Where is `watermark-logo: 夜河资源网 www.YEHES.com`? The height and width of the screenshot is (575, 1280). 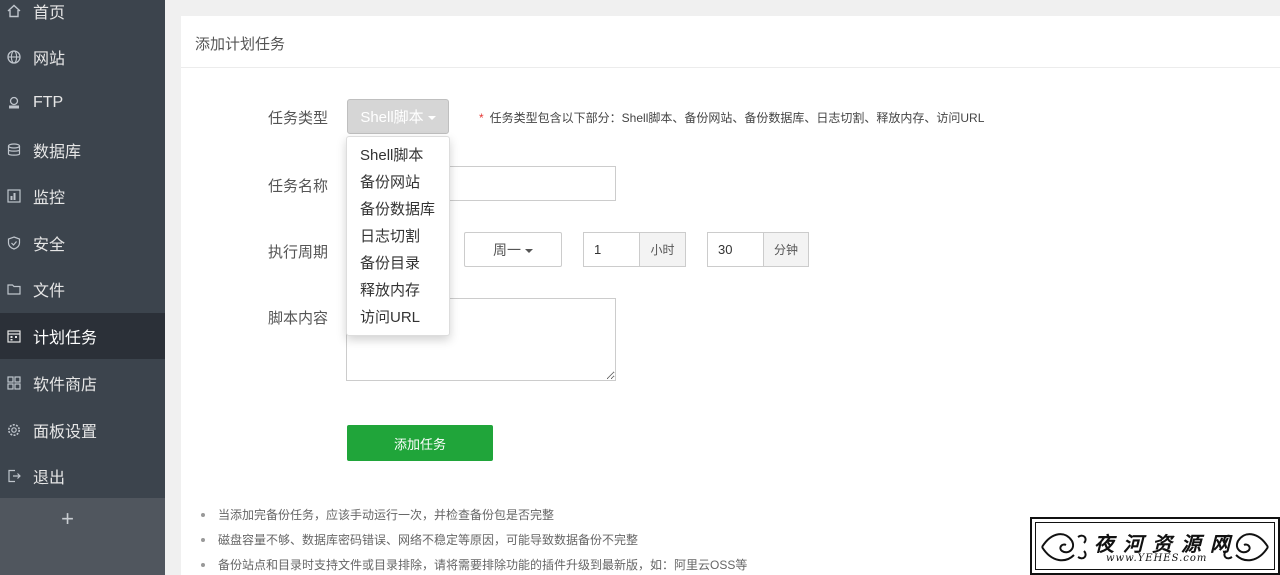
watermark-logo: 夜河资源网 www.YEHES.com is located at coordinates (1155, 546).